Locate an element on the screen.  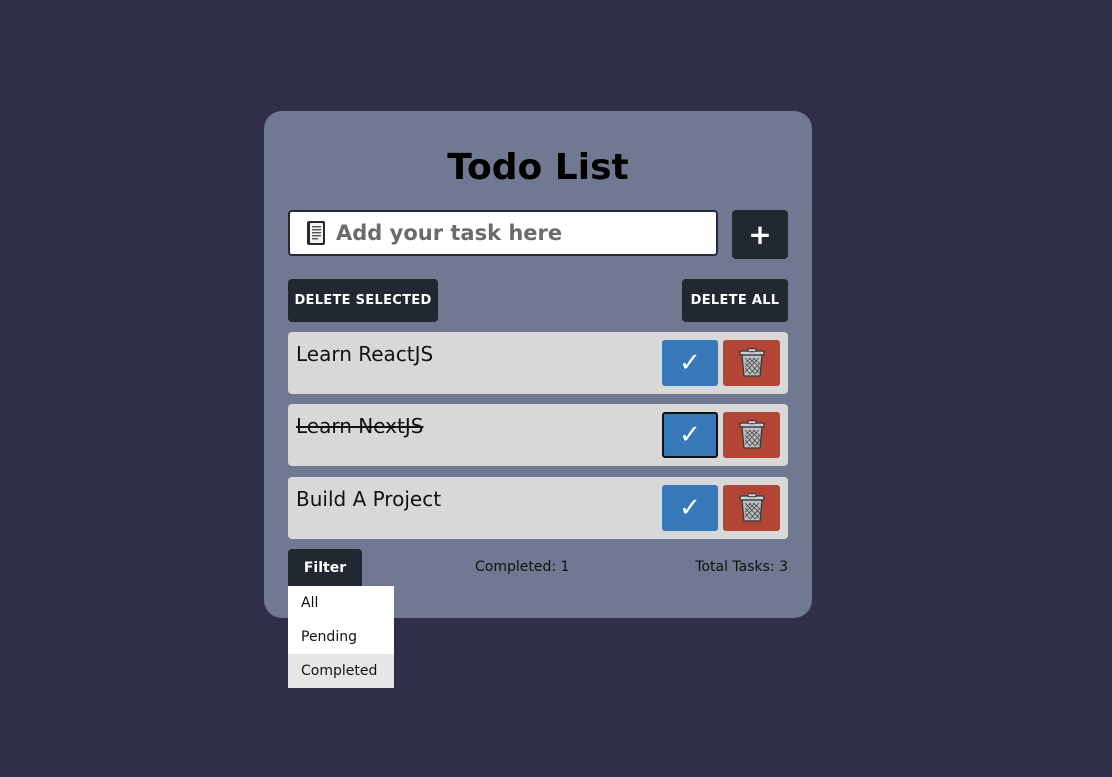
todo-item: Build A Project ✓ is located at coordinates (538, 508).